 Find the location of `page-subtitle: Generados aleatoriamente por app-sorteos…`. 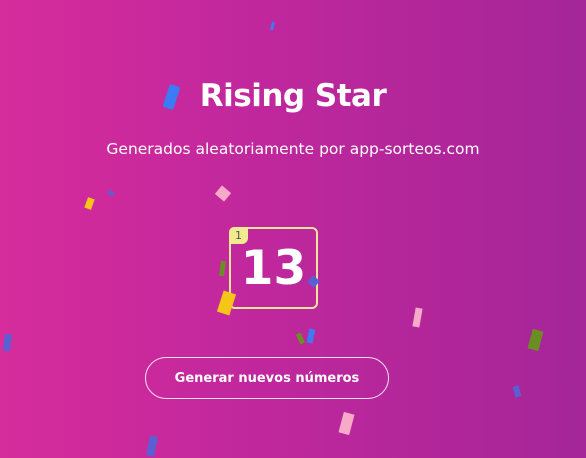

page-subtitle: Generados aleatoriamente por app-sorteos… is located at coordinates (293, 149).